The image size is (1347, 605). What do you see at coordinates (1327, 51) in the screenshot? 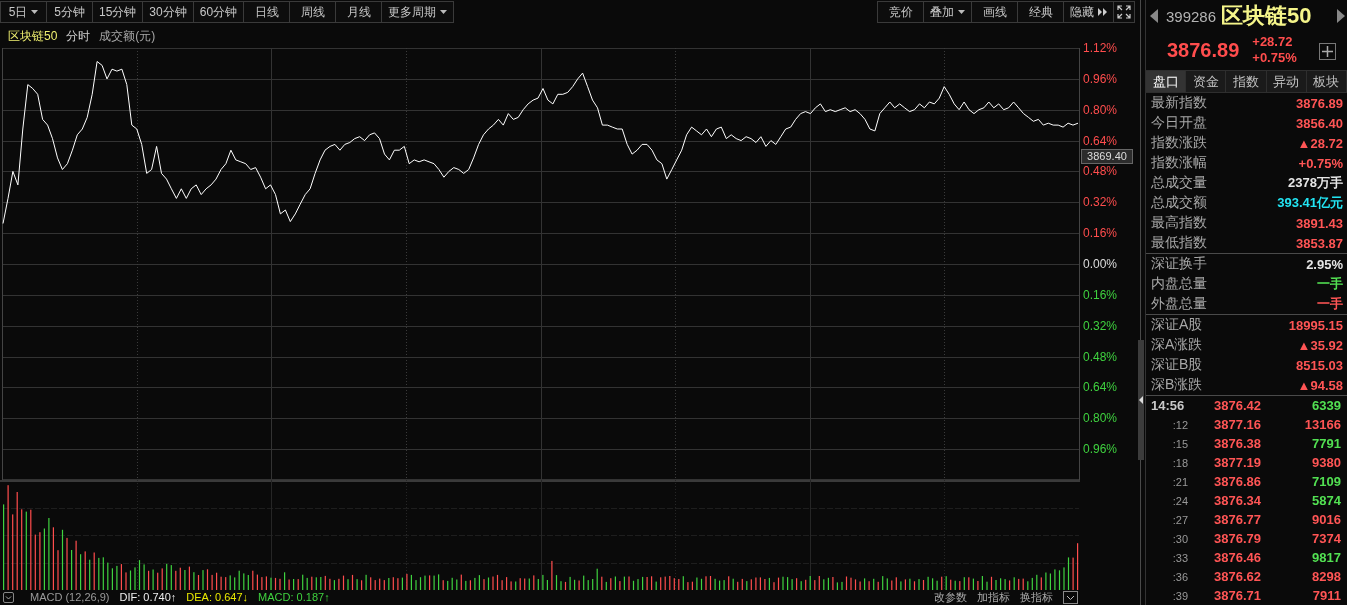
I see `add-button` at bounding box center [1327, 51].